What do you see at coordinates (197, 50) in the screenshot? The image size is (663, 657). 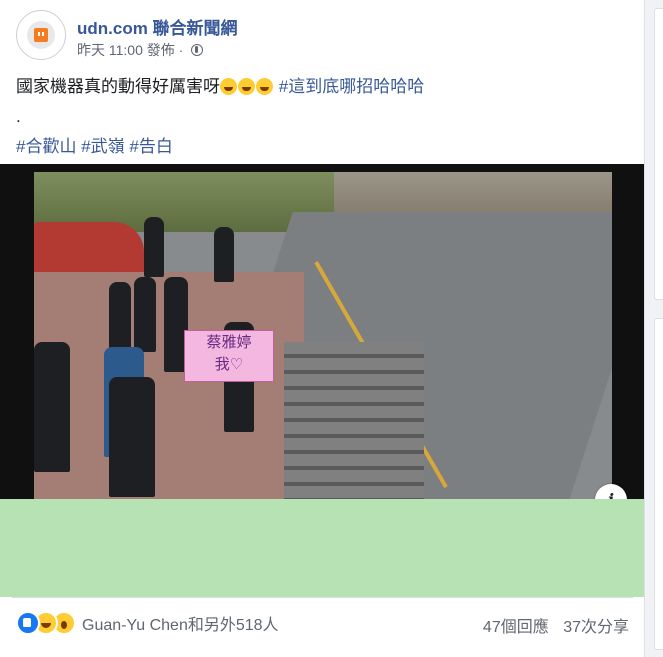 I see `globe-icon` at bounding box center [197, 50].